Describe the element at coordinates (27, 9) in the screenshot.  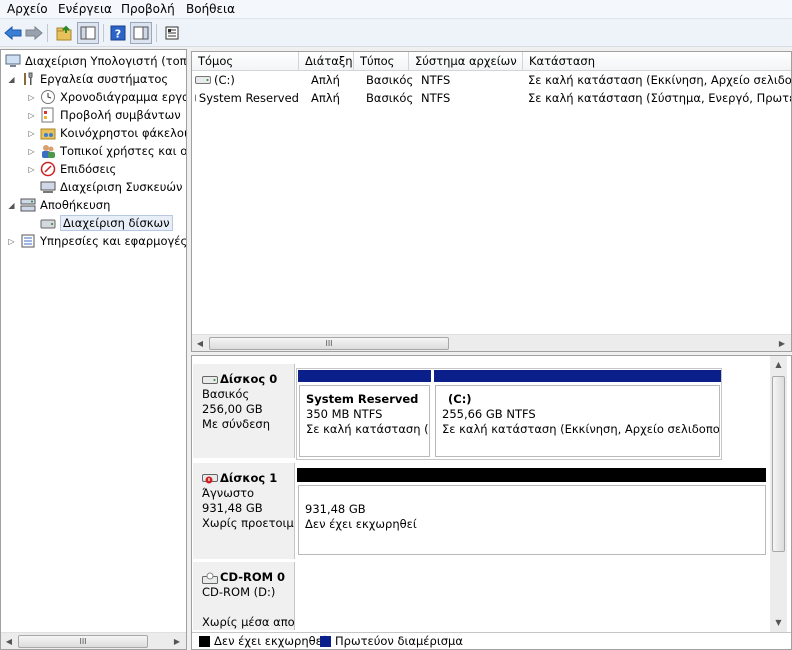
I see `menu-file: Αρχείο` at that location.